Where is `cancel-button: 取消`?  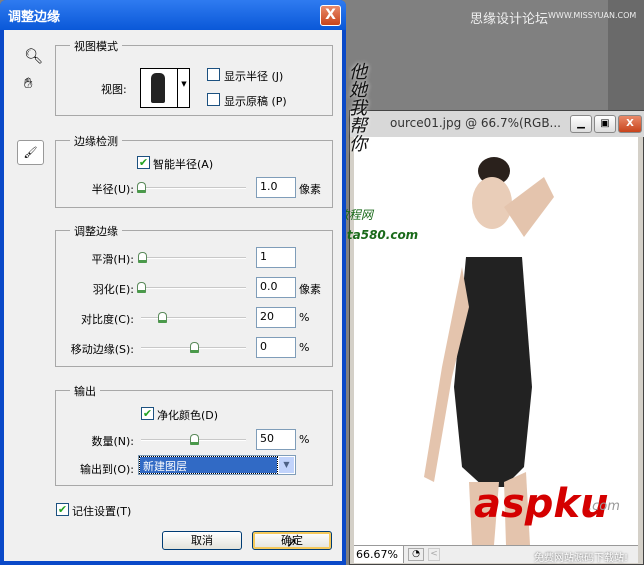 cancel-button: 取消 is located at coordinates (202, 540).